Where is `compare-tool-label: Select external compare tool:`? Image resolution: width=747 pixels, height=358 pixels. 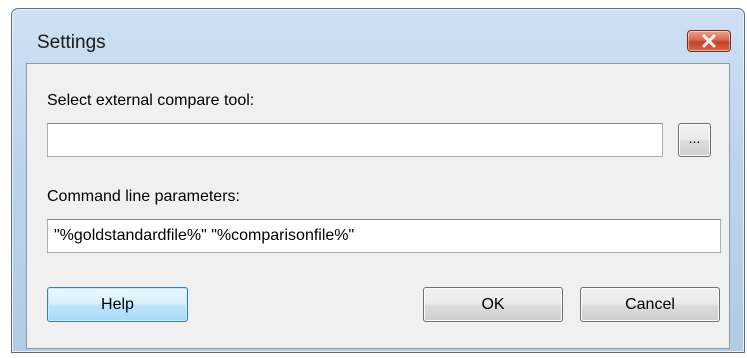
compare-tool-label: Select external compare tool: is located at coordinates (151, 100).